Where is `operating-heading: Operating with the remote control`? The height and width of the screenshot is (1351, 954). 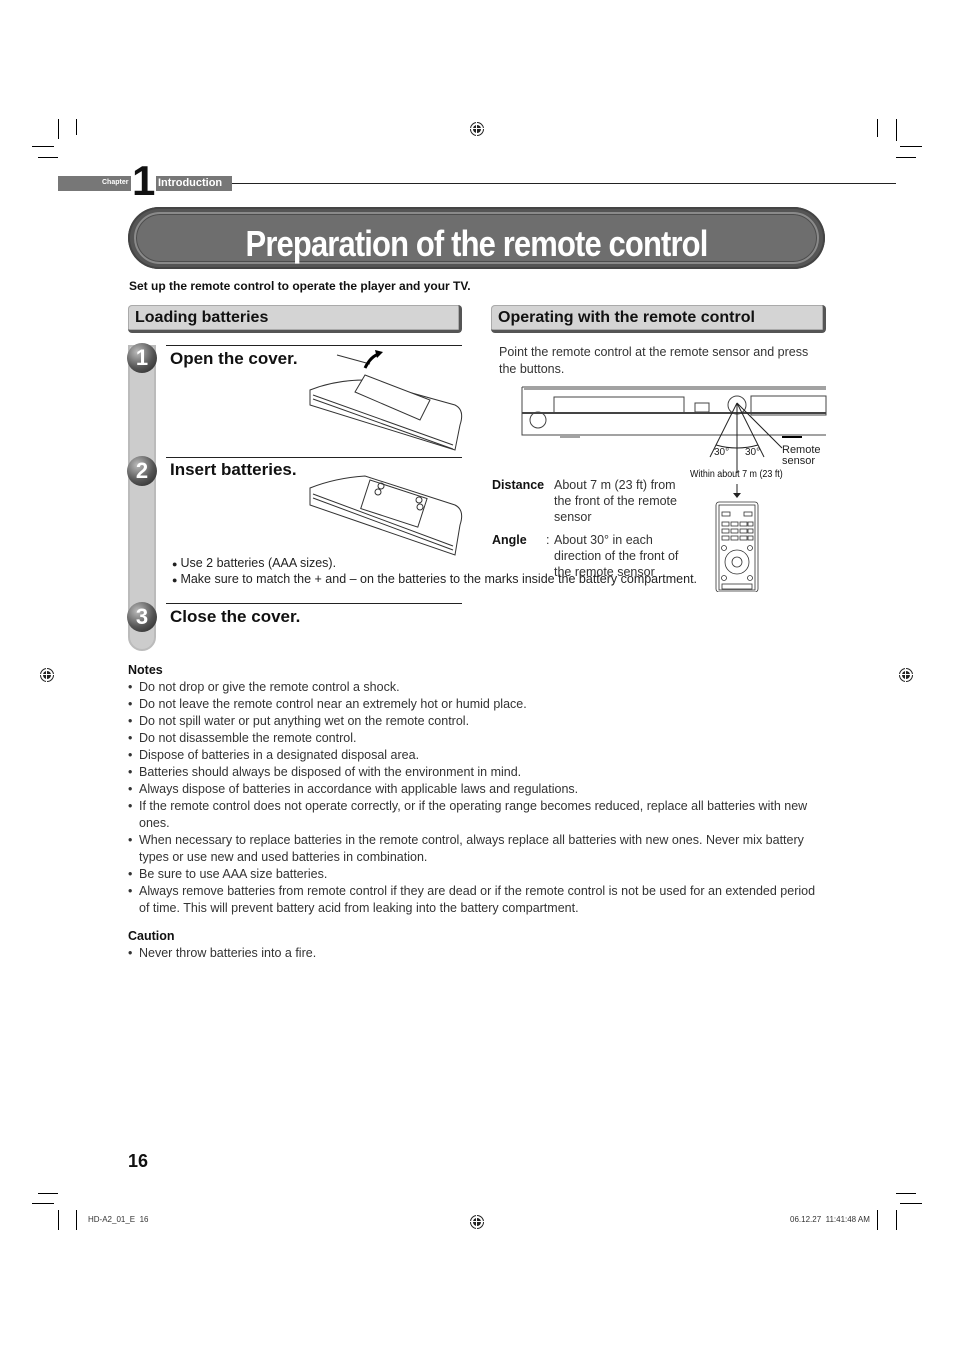
operating-heading: Operating with the remote control is located at coordinates (658, 319).